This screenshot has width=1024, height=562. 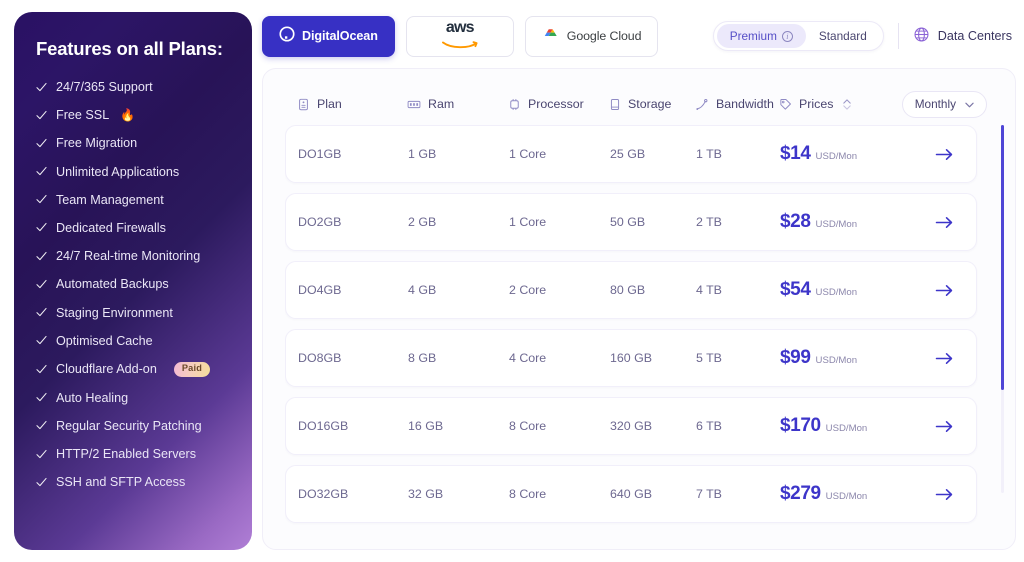 What do you see at coordinates (591, 36) in the screenshot?
I see `tab-google-cloud: Google Cloud` at bounding box center [591, 36].